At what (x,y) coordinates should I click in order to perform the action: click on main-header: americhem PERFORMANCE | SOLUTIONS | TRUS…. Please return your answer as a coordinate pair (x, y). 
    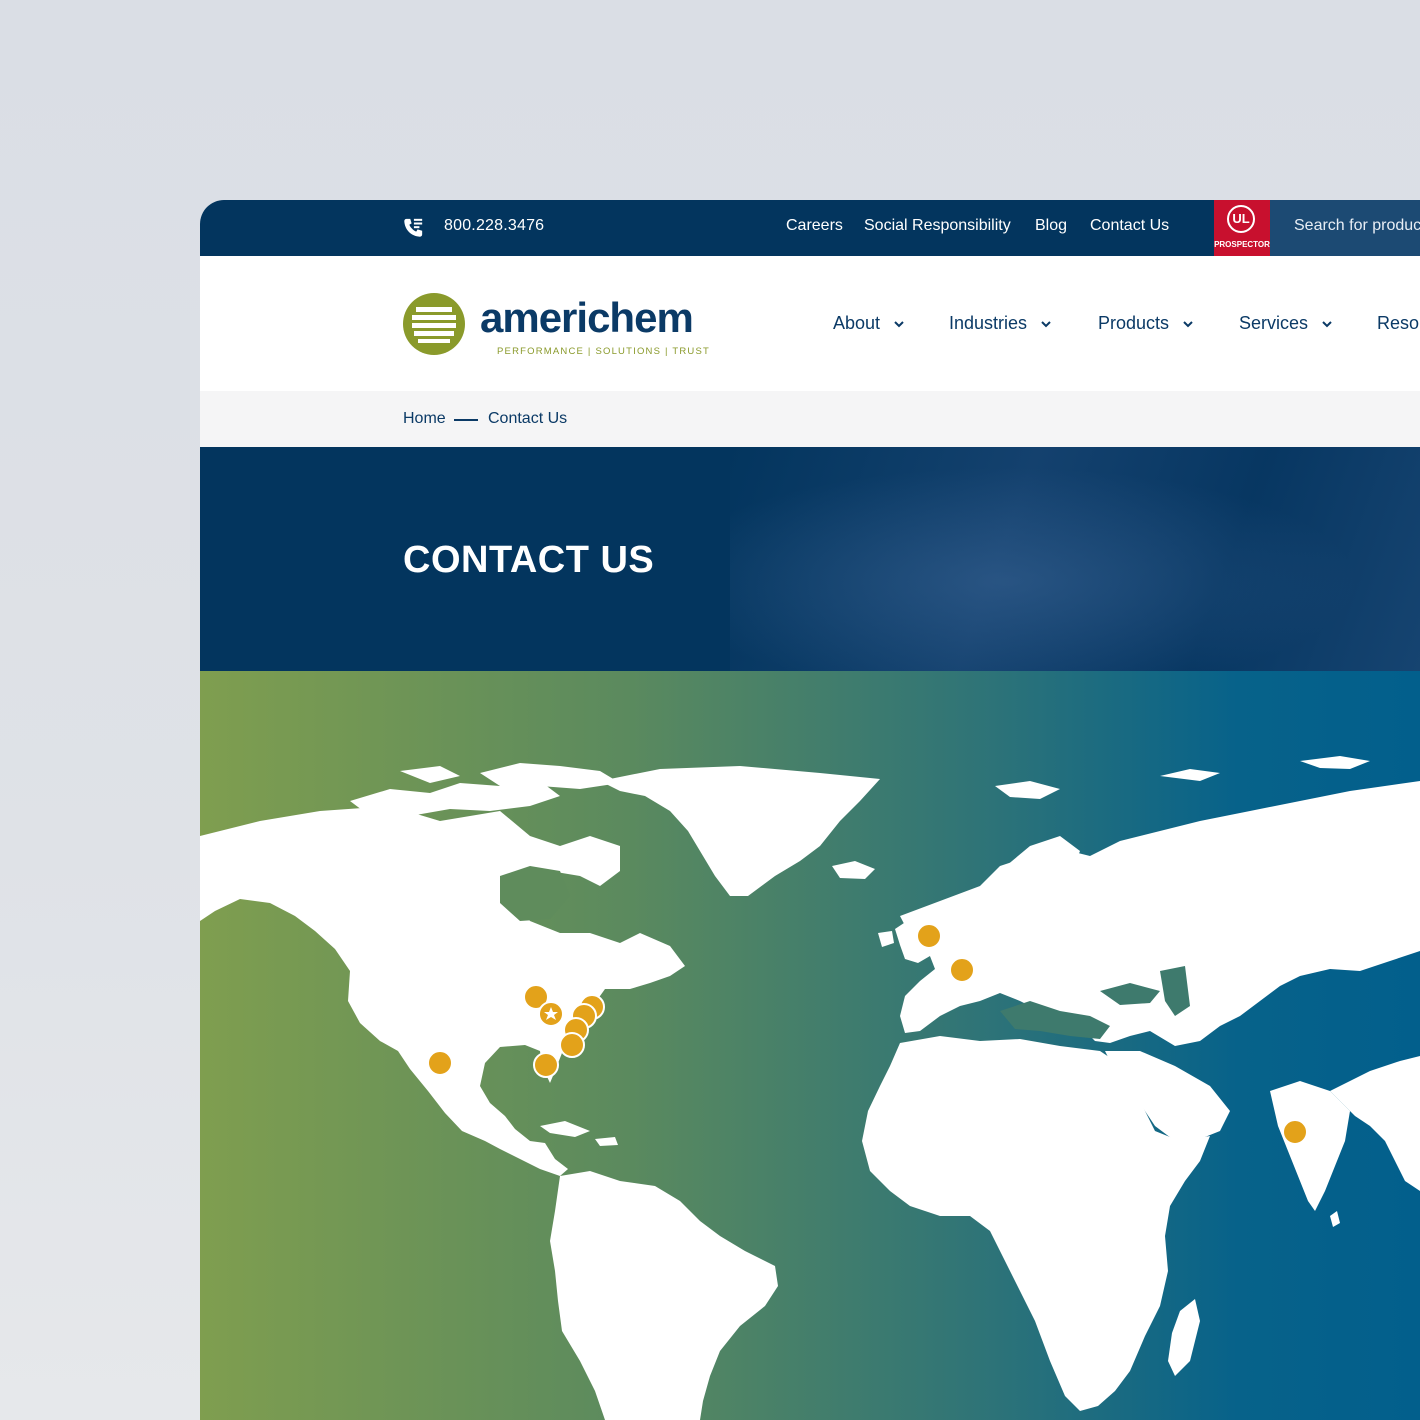
    Looking at the image, I should click on (810, 323).